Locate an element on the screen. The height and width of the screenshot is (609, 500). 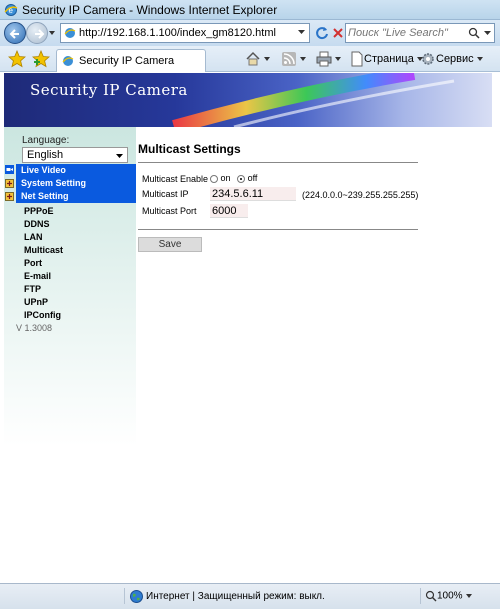
language-value: English is located at coordinates (45, 155).